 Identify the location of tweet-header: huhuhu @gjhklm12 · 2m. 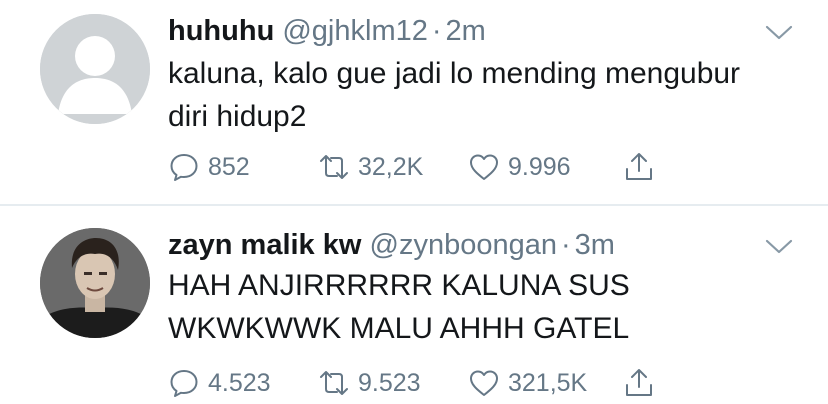
(327, 31).